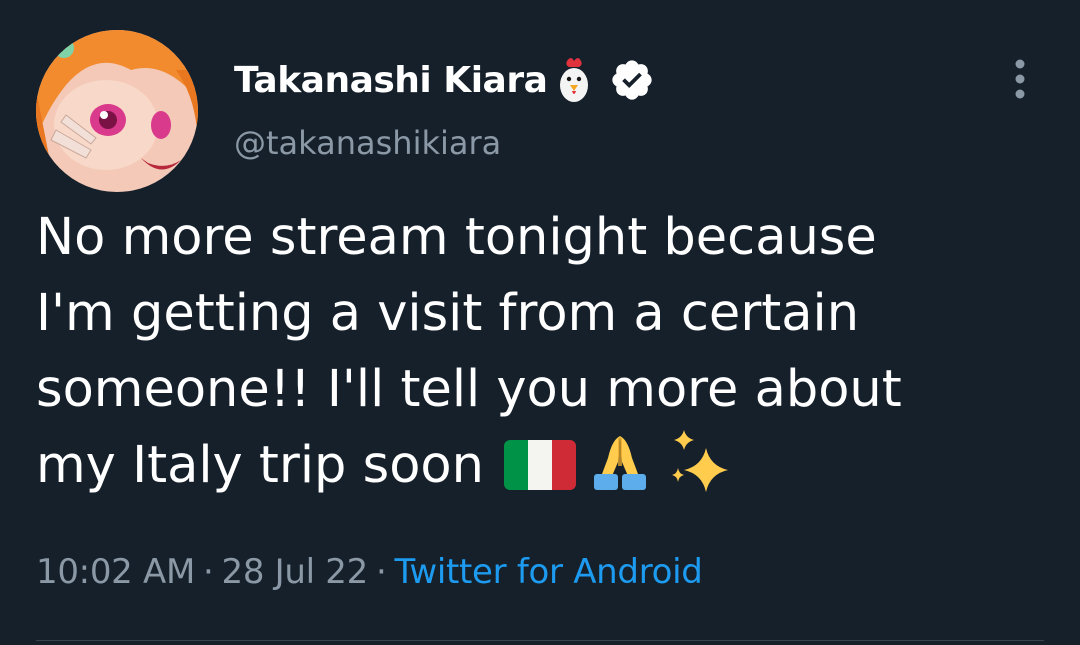  Describe the element at coordinates (632, 80) in the screenshot. I see `verified-badge-icon` at that location.